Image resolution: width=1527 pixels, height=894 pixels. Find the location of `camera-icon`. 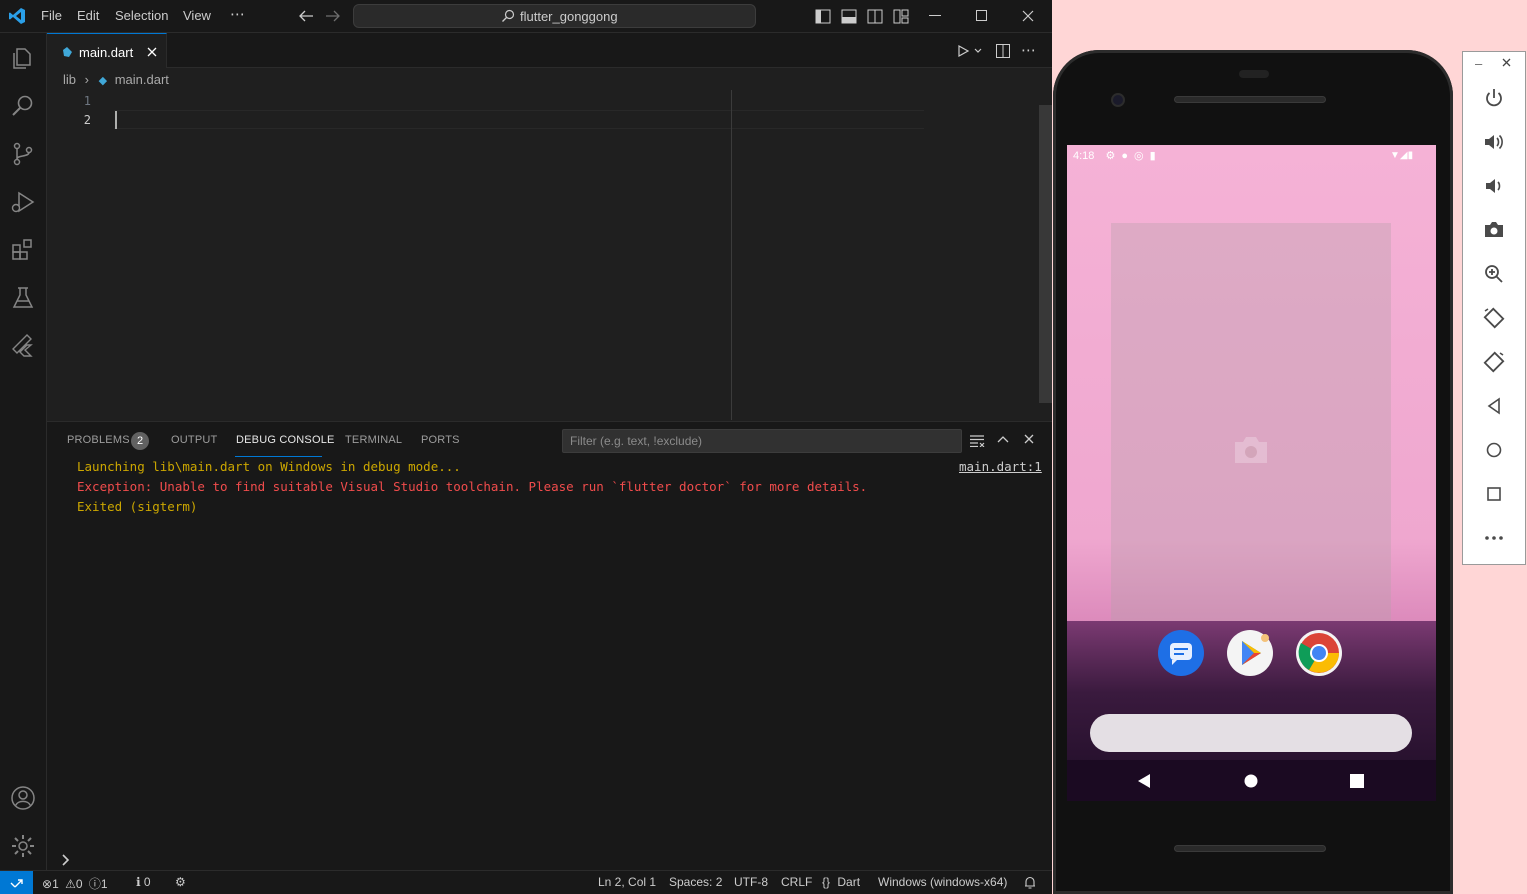

camera-icon is located at coordinates (1494, 230).